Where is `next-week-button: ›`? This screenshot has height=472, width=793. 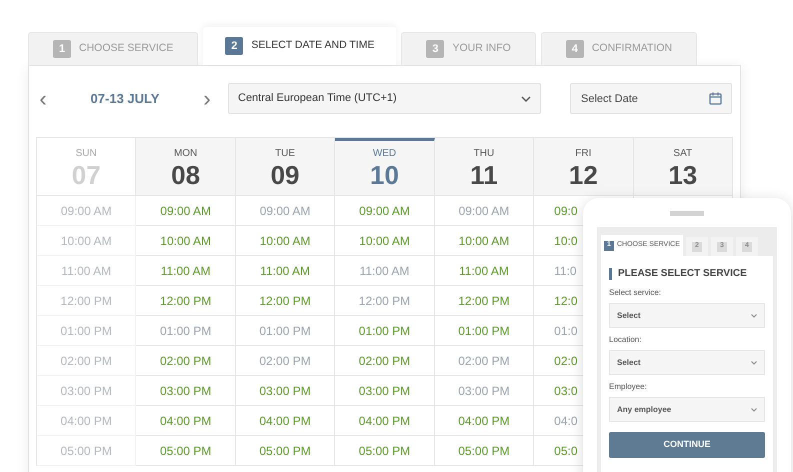
next-week-button: › is located at coordinates (207, 99).